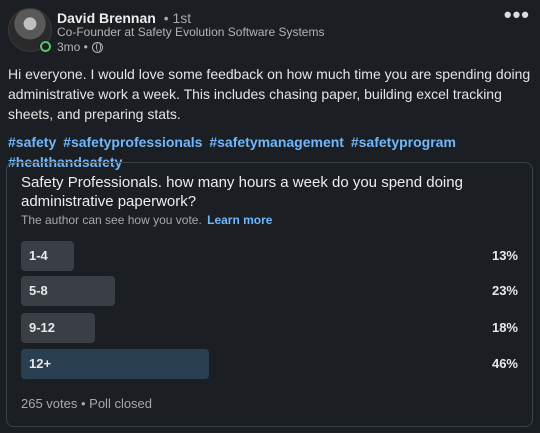 The height and width of the screenshot is (433, 540). I want to click on poll-option: 9-12 18%, so click(269, 328).